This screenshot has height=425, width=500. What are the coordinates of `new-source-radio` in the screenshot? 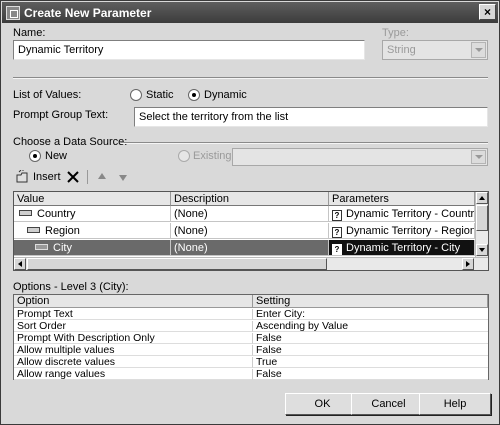 It's located at (35, 156).